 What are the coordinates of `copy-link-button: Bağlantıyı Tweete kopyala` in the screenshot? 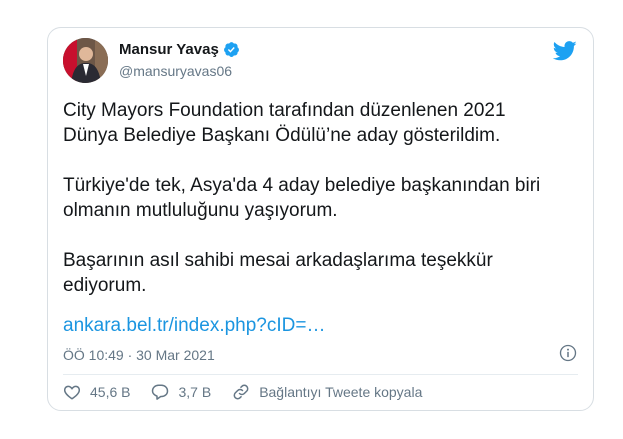 It's located at (327, 392).